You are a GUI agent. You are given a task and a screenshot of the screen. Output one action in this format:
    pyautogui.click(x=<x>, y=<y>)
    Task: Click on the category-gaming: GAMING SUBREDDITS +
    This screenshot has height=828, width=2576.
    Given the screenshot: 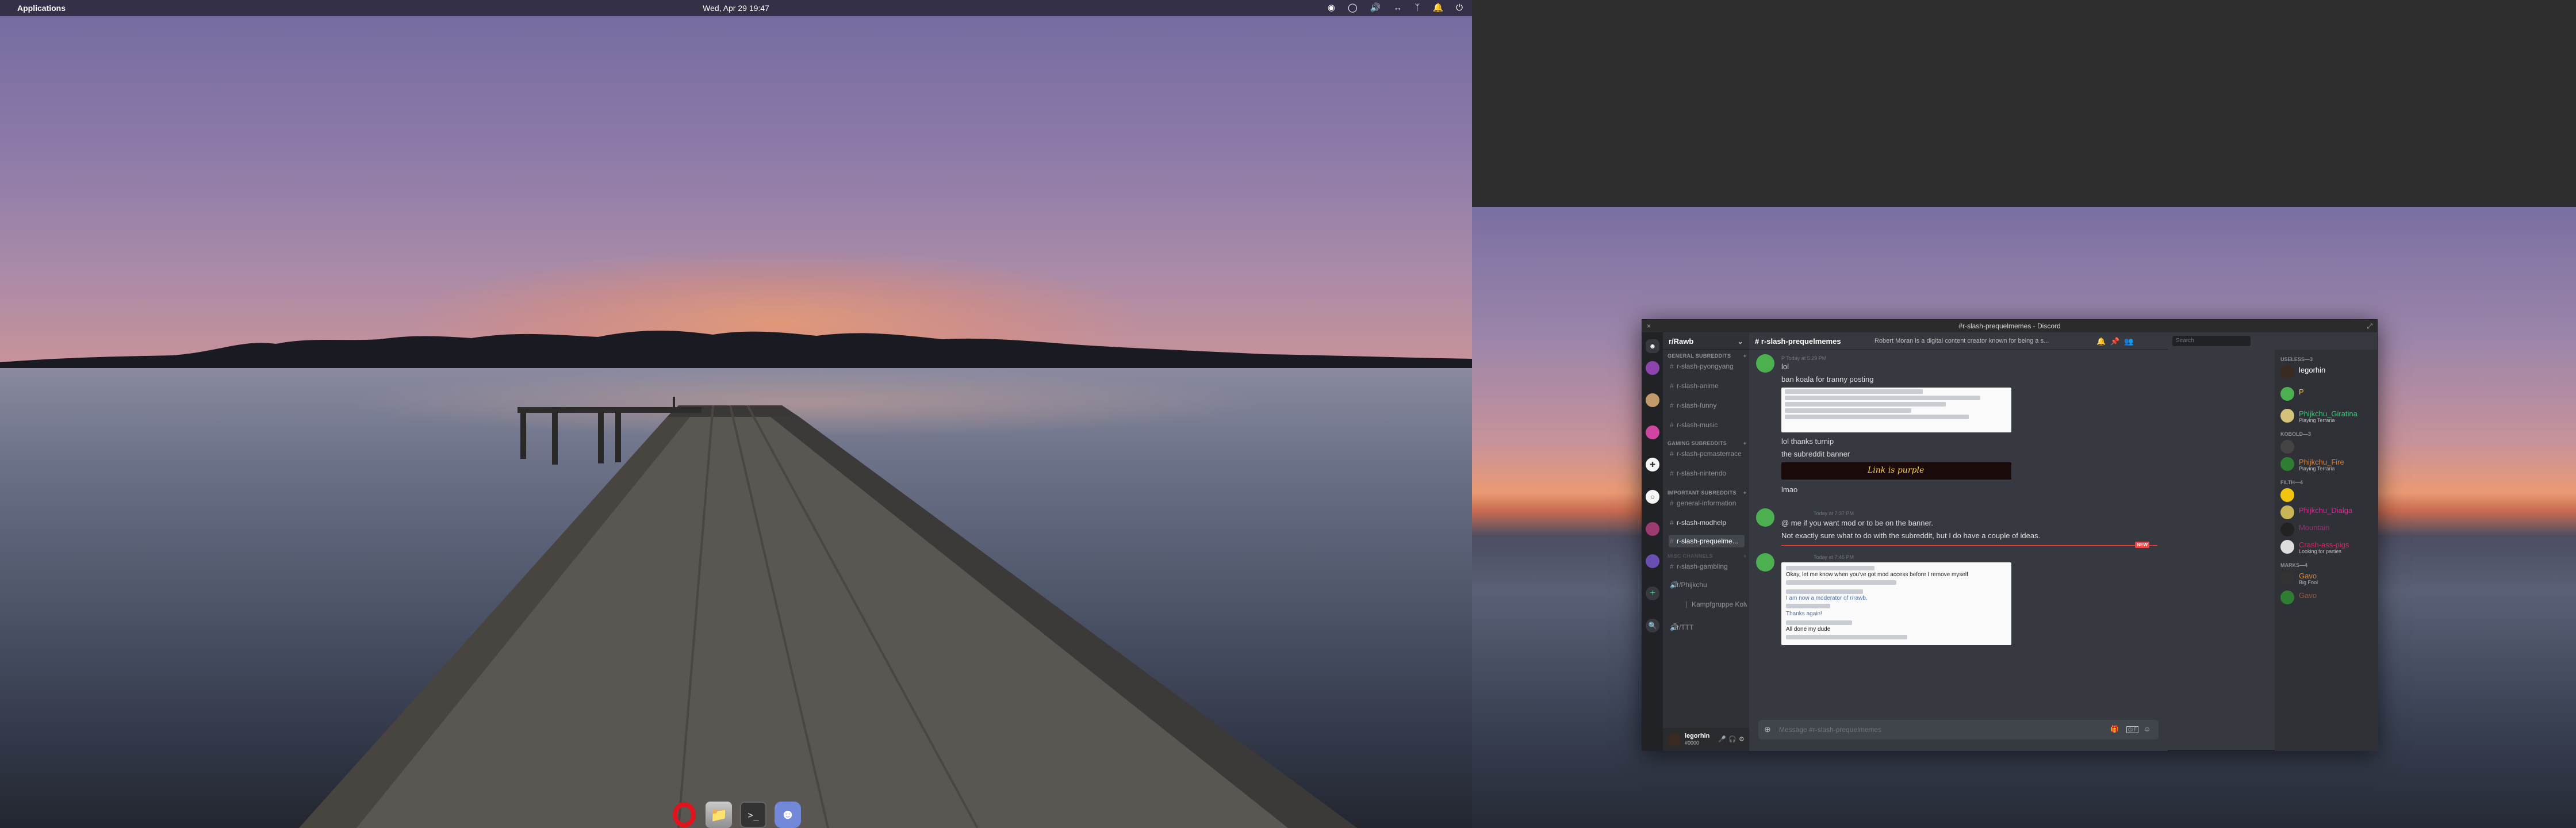 What is the action you would take?
    pyautogui.click(x=1706, y=443)
    